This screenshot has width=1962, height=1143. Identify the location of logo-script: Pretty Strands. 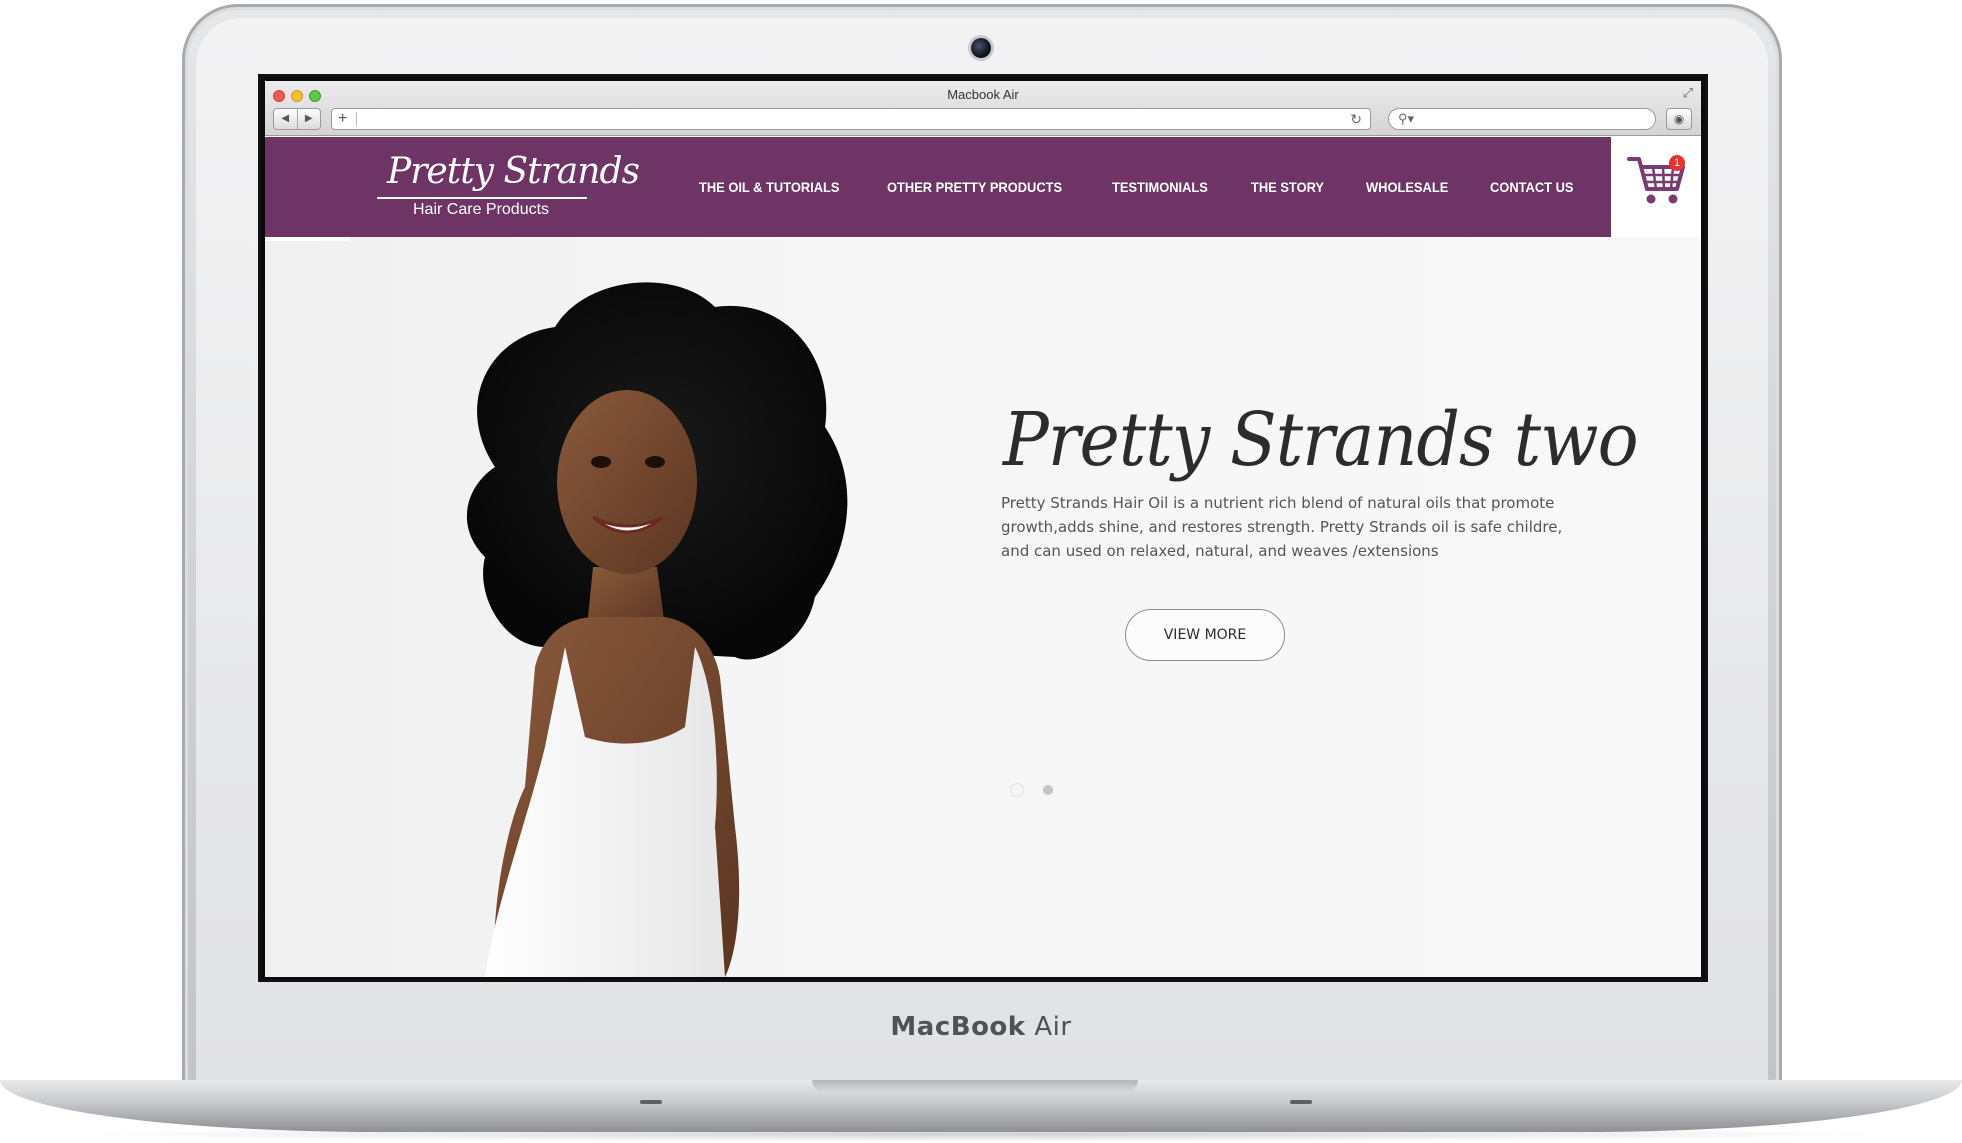
(513, 171).